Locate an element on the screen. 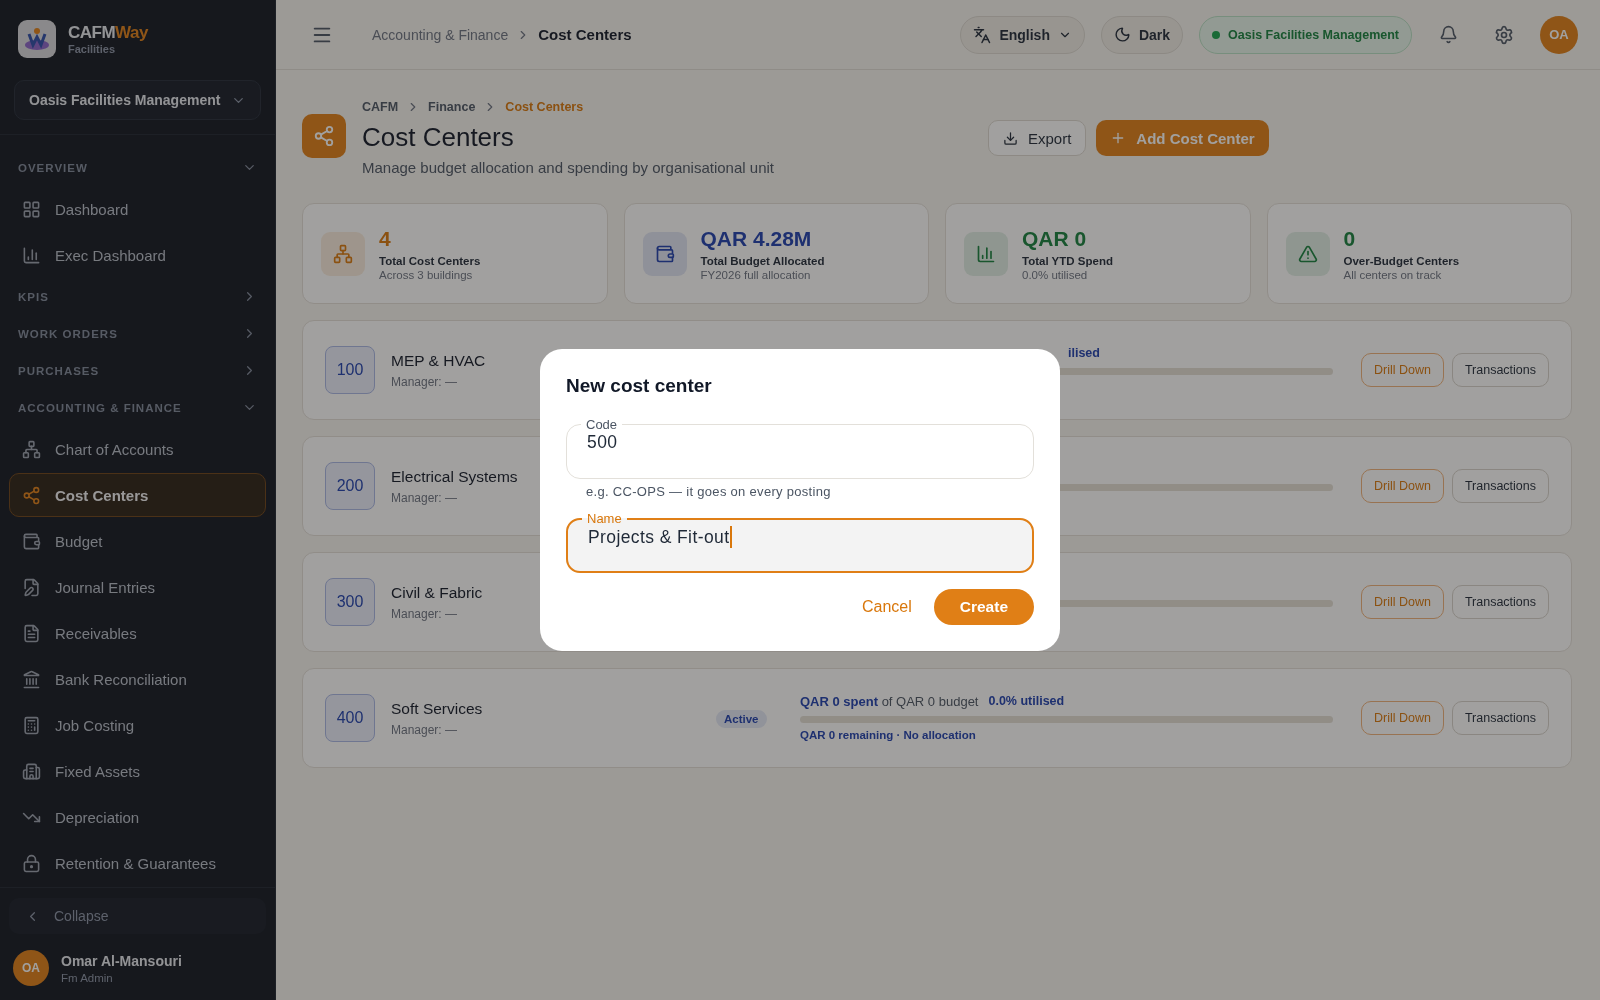  user-avatar: OA is located at coordinates (1559, 34).